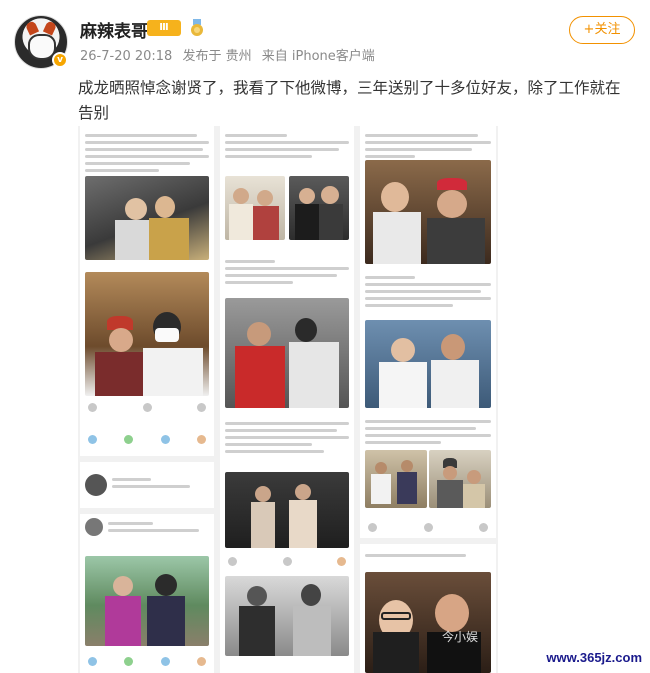  I want to click on repost-icon, so click(92, 407).